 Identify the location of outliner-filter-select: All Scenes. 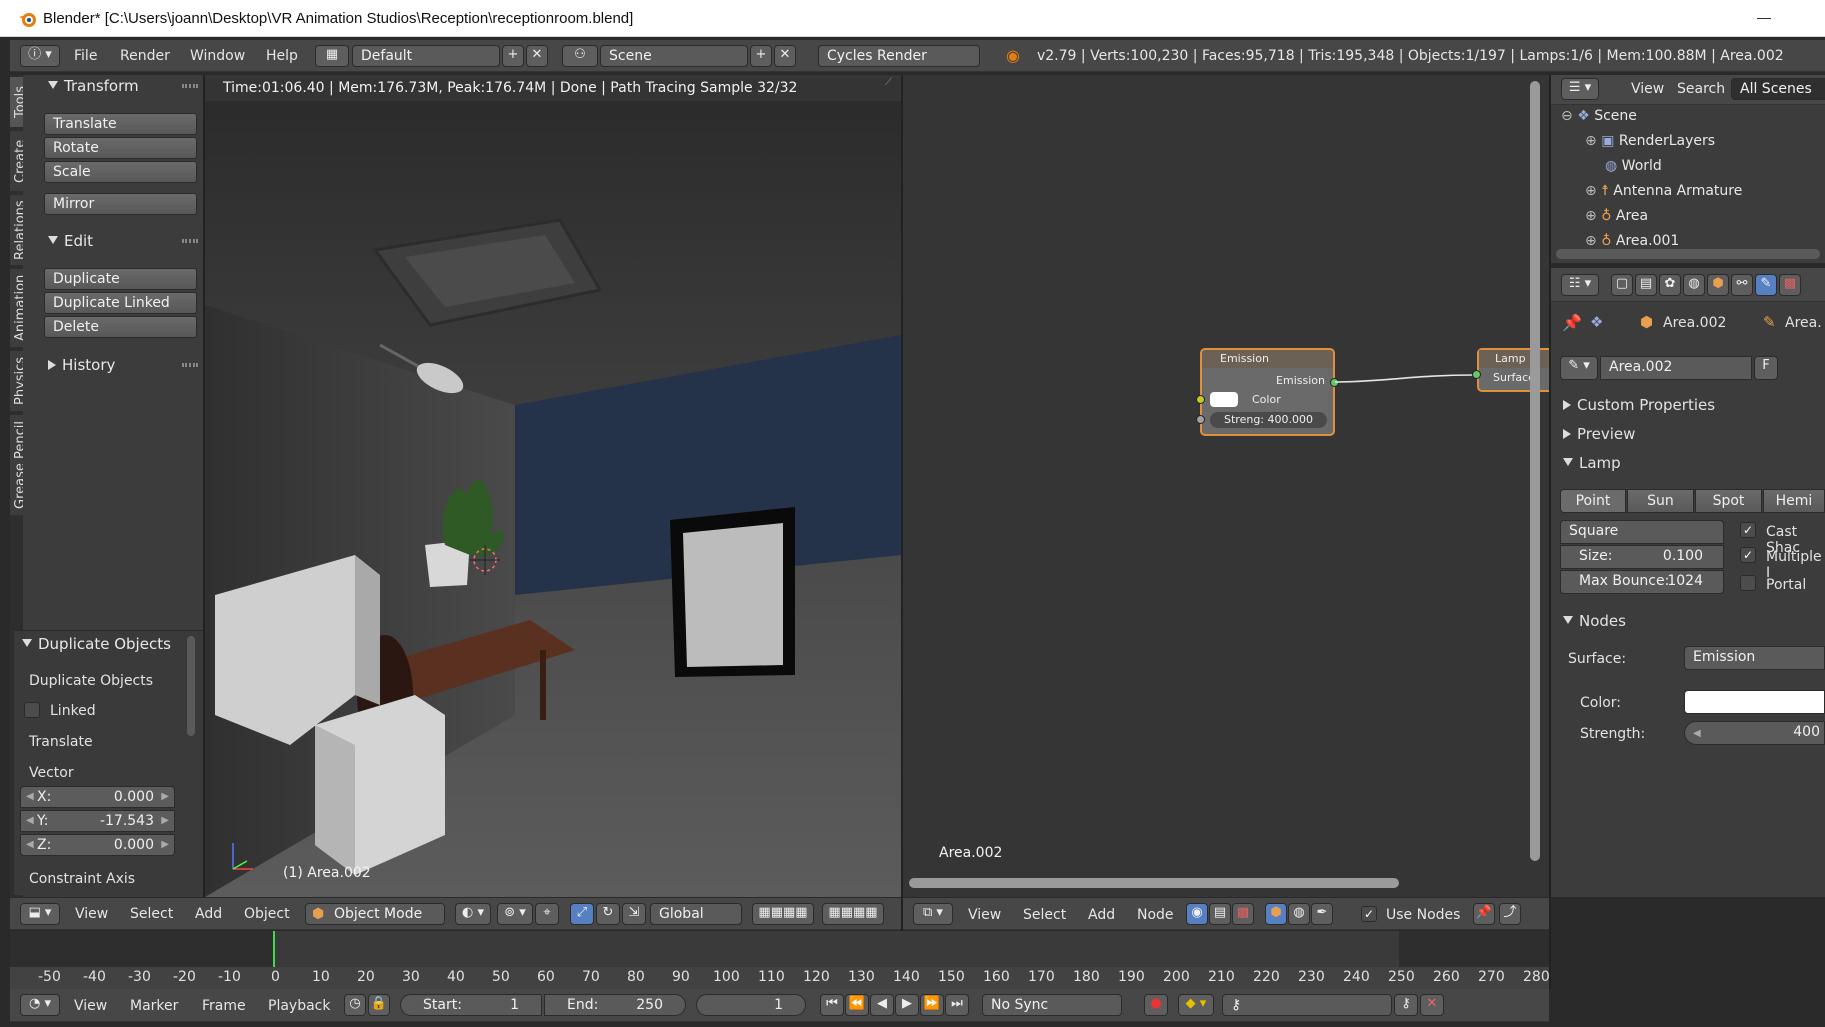
(1778, 89).